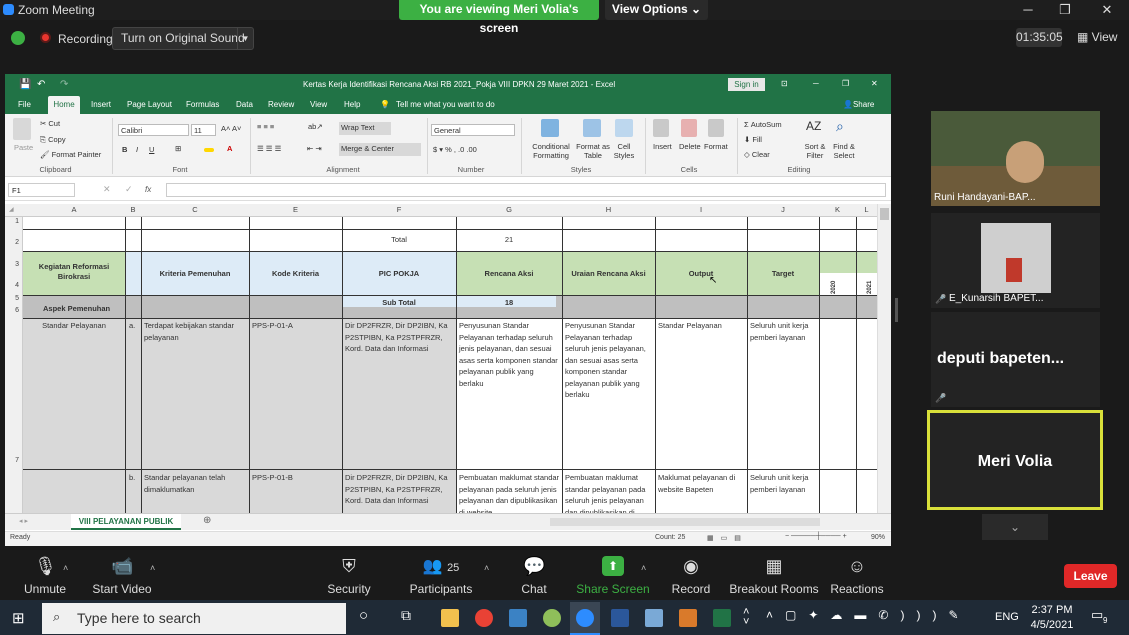 Image resolution: width=1129 pixels, height=635 pixels. What do you see at coordinates (245, 38) in the screenshot?
I see `chevron-down-icon: ▼` at bounding box center [245, 38].